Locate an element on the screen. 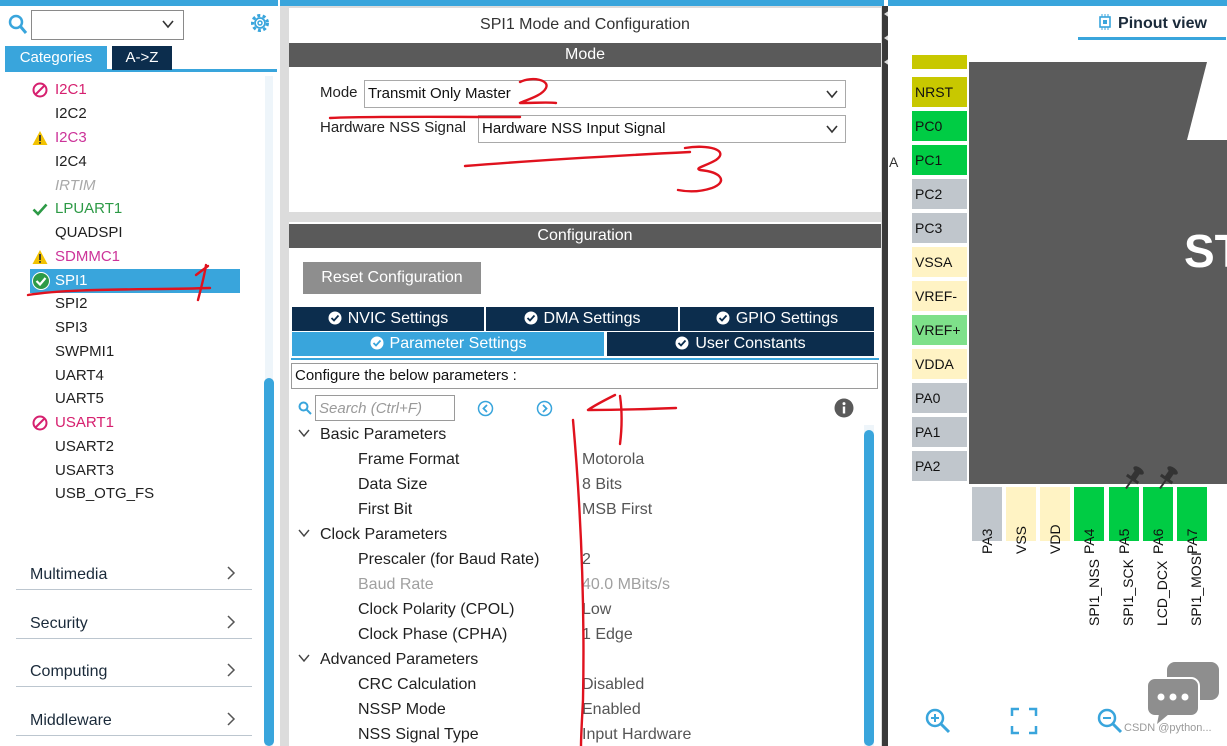 This screenshot has width=1227, height=746. tab-label: GPIO Settings is located at coordinates (787, 318).